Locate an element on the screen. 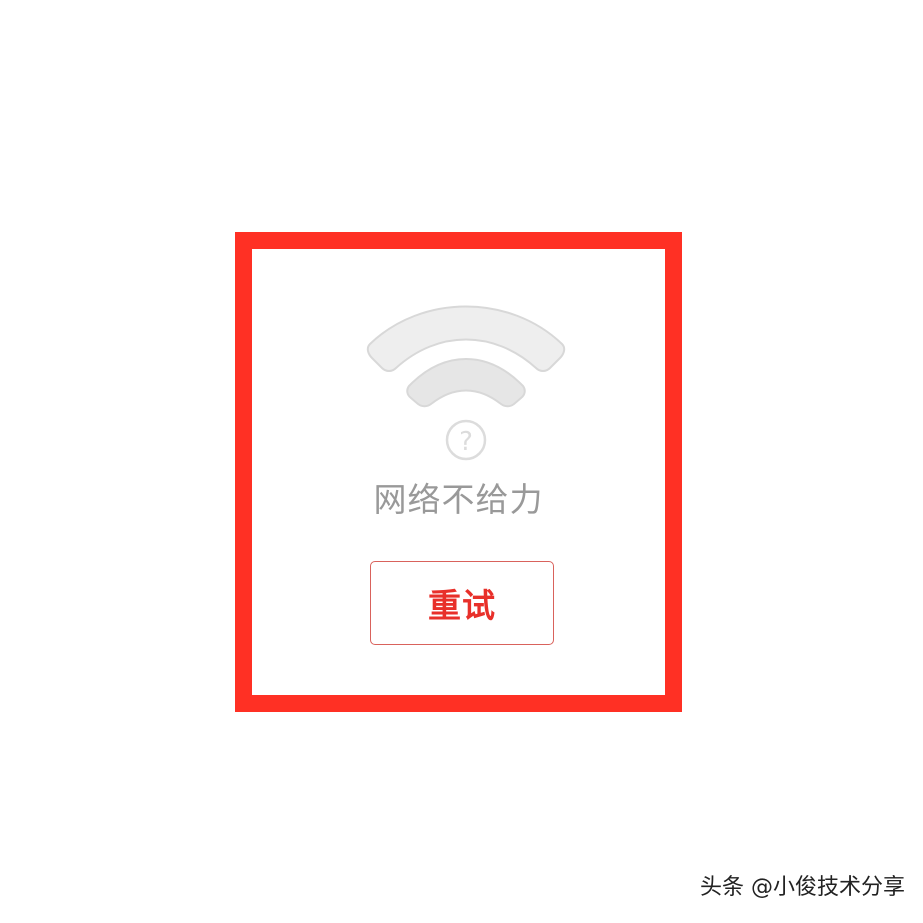 The width and height of the screenshot is (923, 923). wifi-inner-arc is located at coordinates (466, 383).